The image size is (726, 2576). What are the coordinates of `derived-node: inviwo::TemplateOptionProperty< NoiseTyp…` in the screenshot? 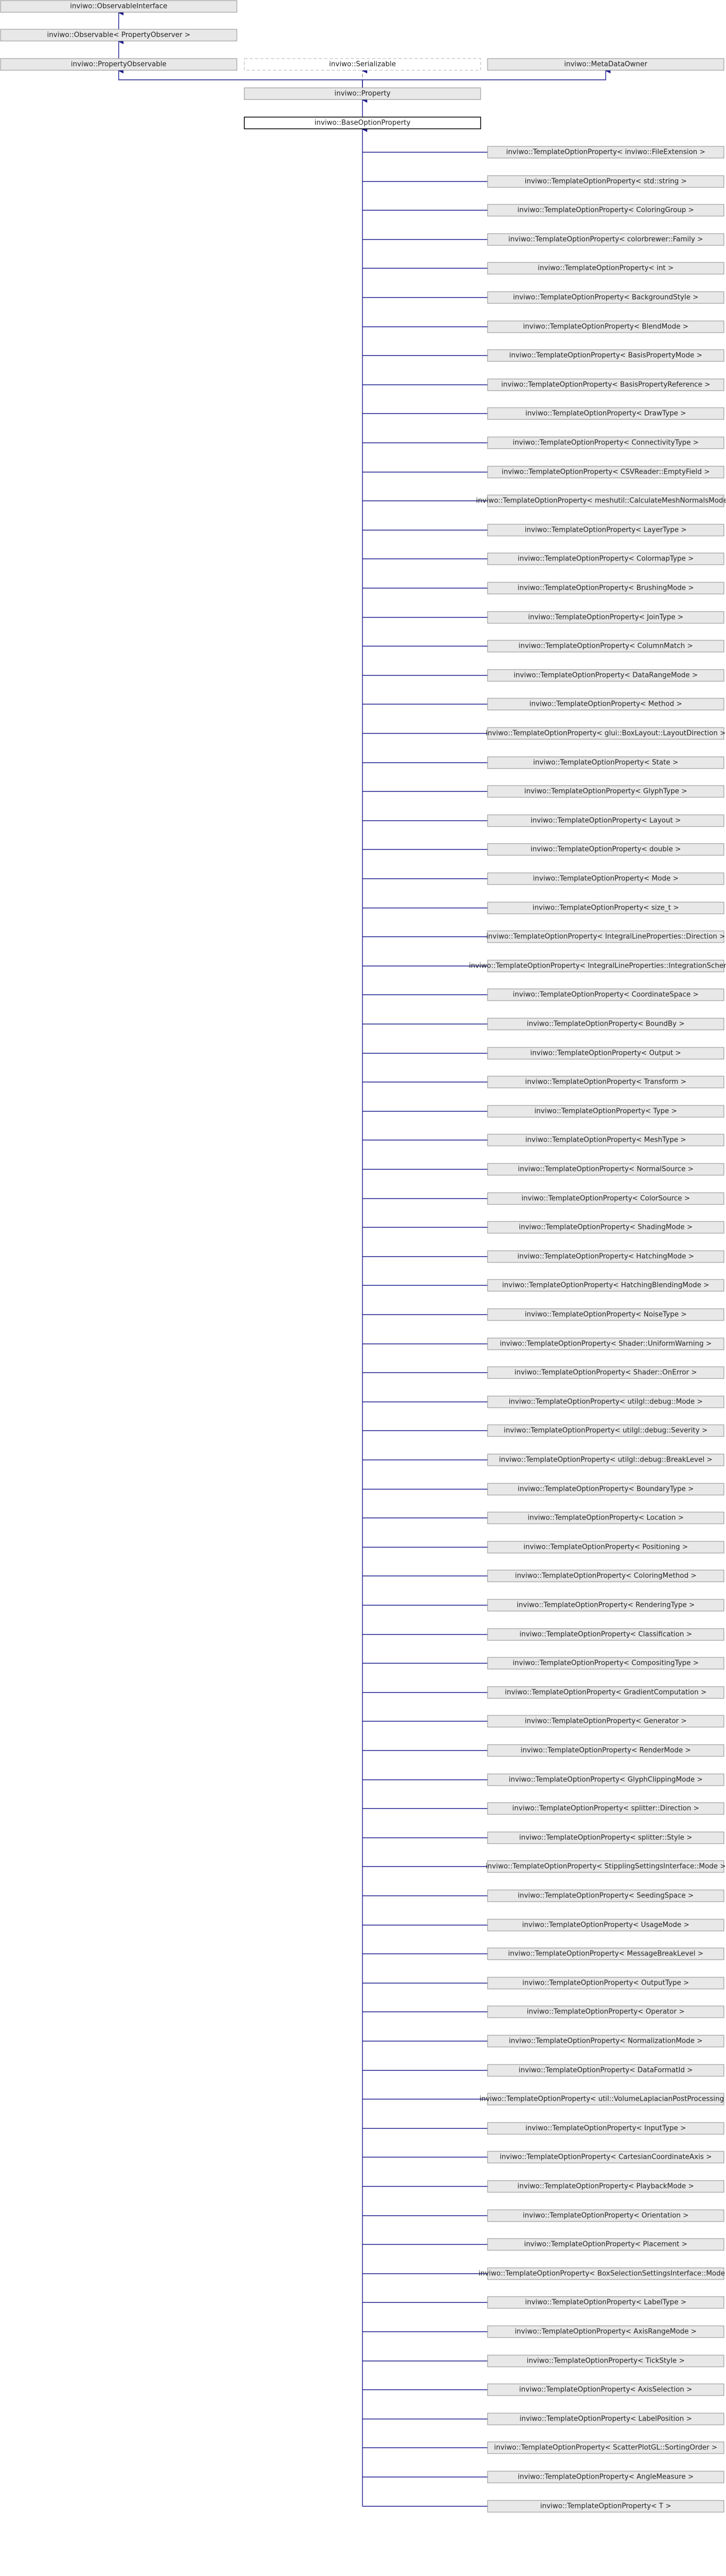 It's located at (605, 1314).